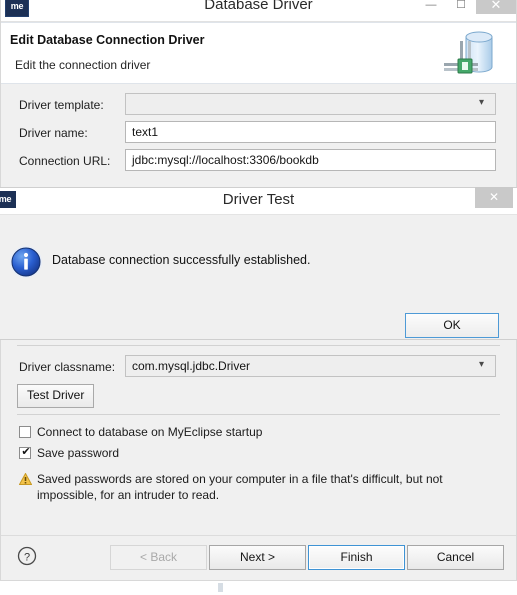  I want to click on driver-template-row: Driver template: ▾, so click(258, 106).